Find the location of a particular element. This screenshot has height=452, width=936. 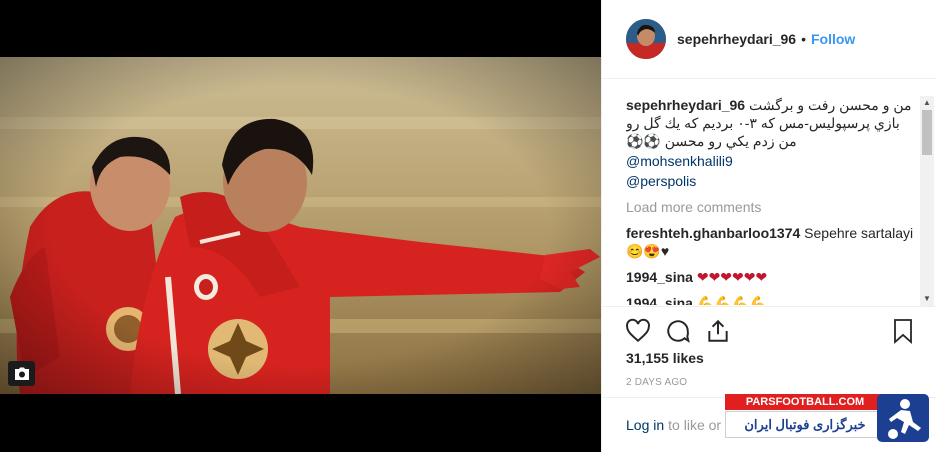

camera-icon is located at coordinates (21, 373).